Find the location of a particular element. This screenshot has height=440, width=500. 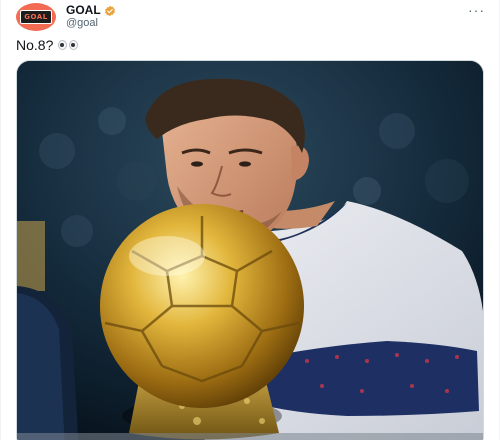

eye-left is located at coordinates (63, 45).